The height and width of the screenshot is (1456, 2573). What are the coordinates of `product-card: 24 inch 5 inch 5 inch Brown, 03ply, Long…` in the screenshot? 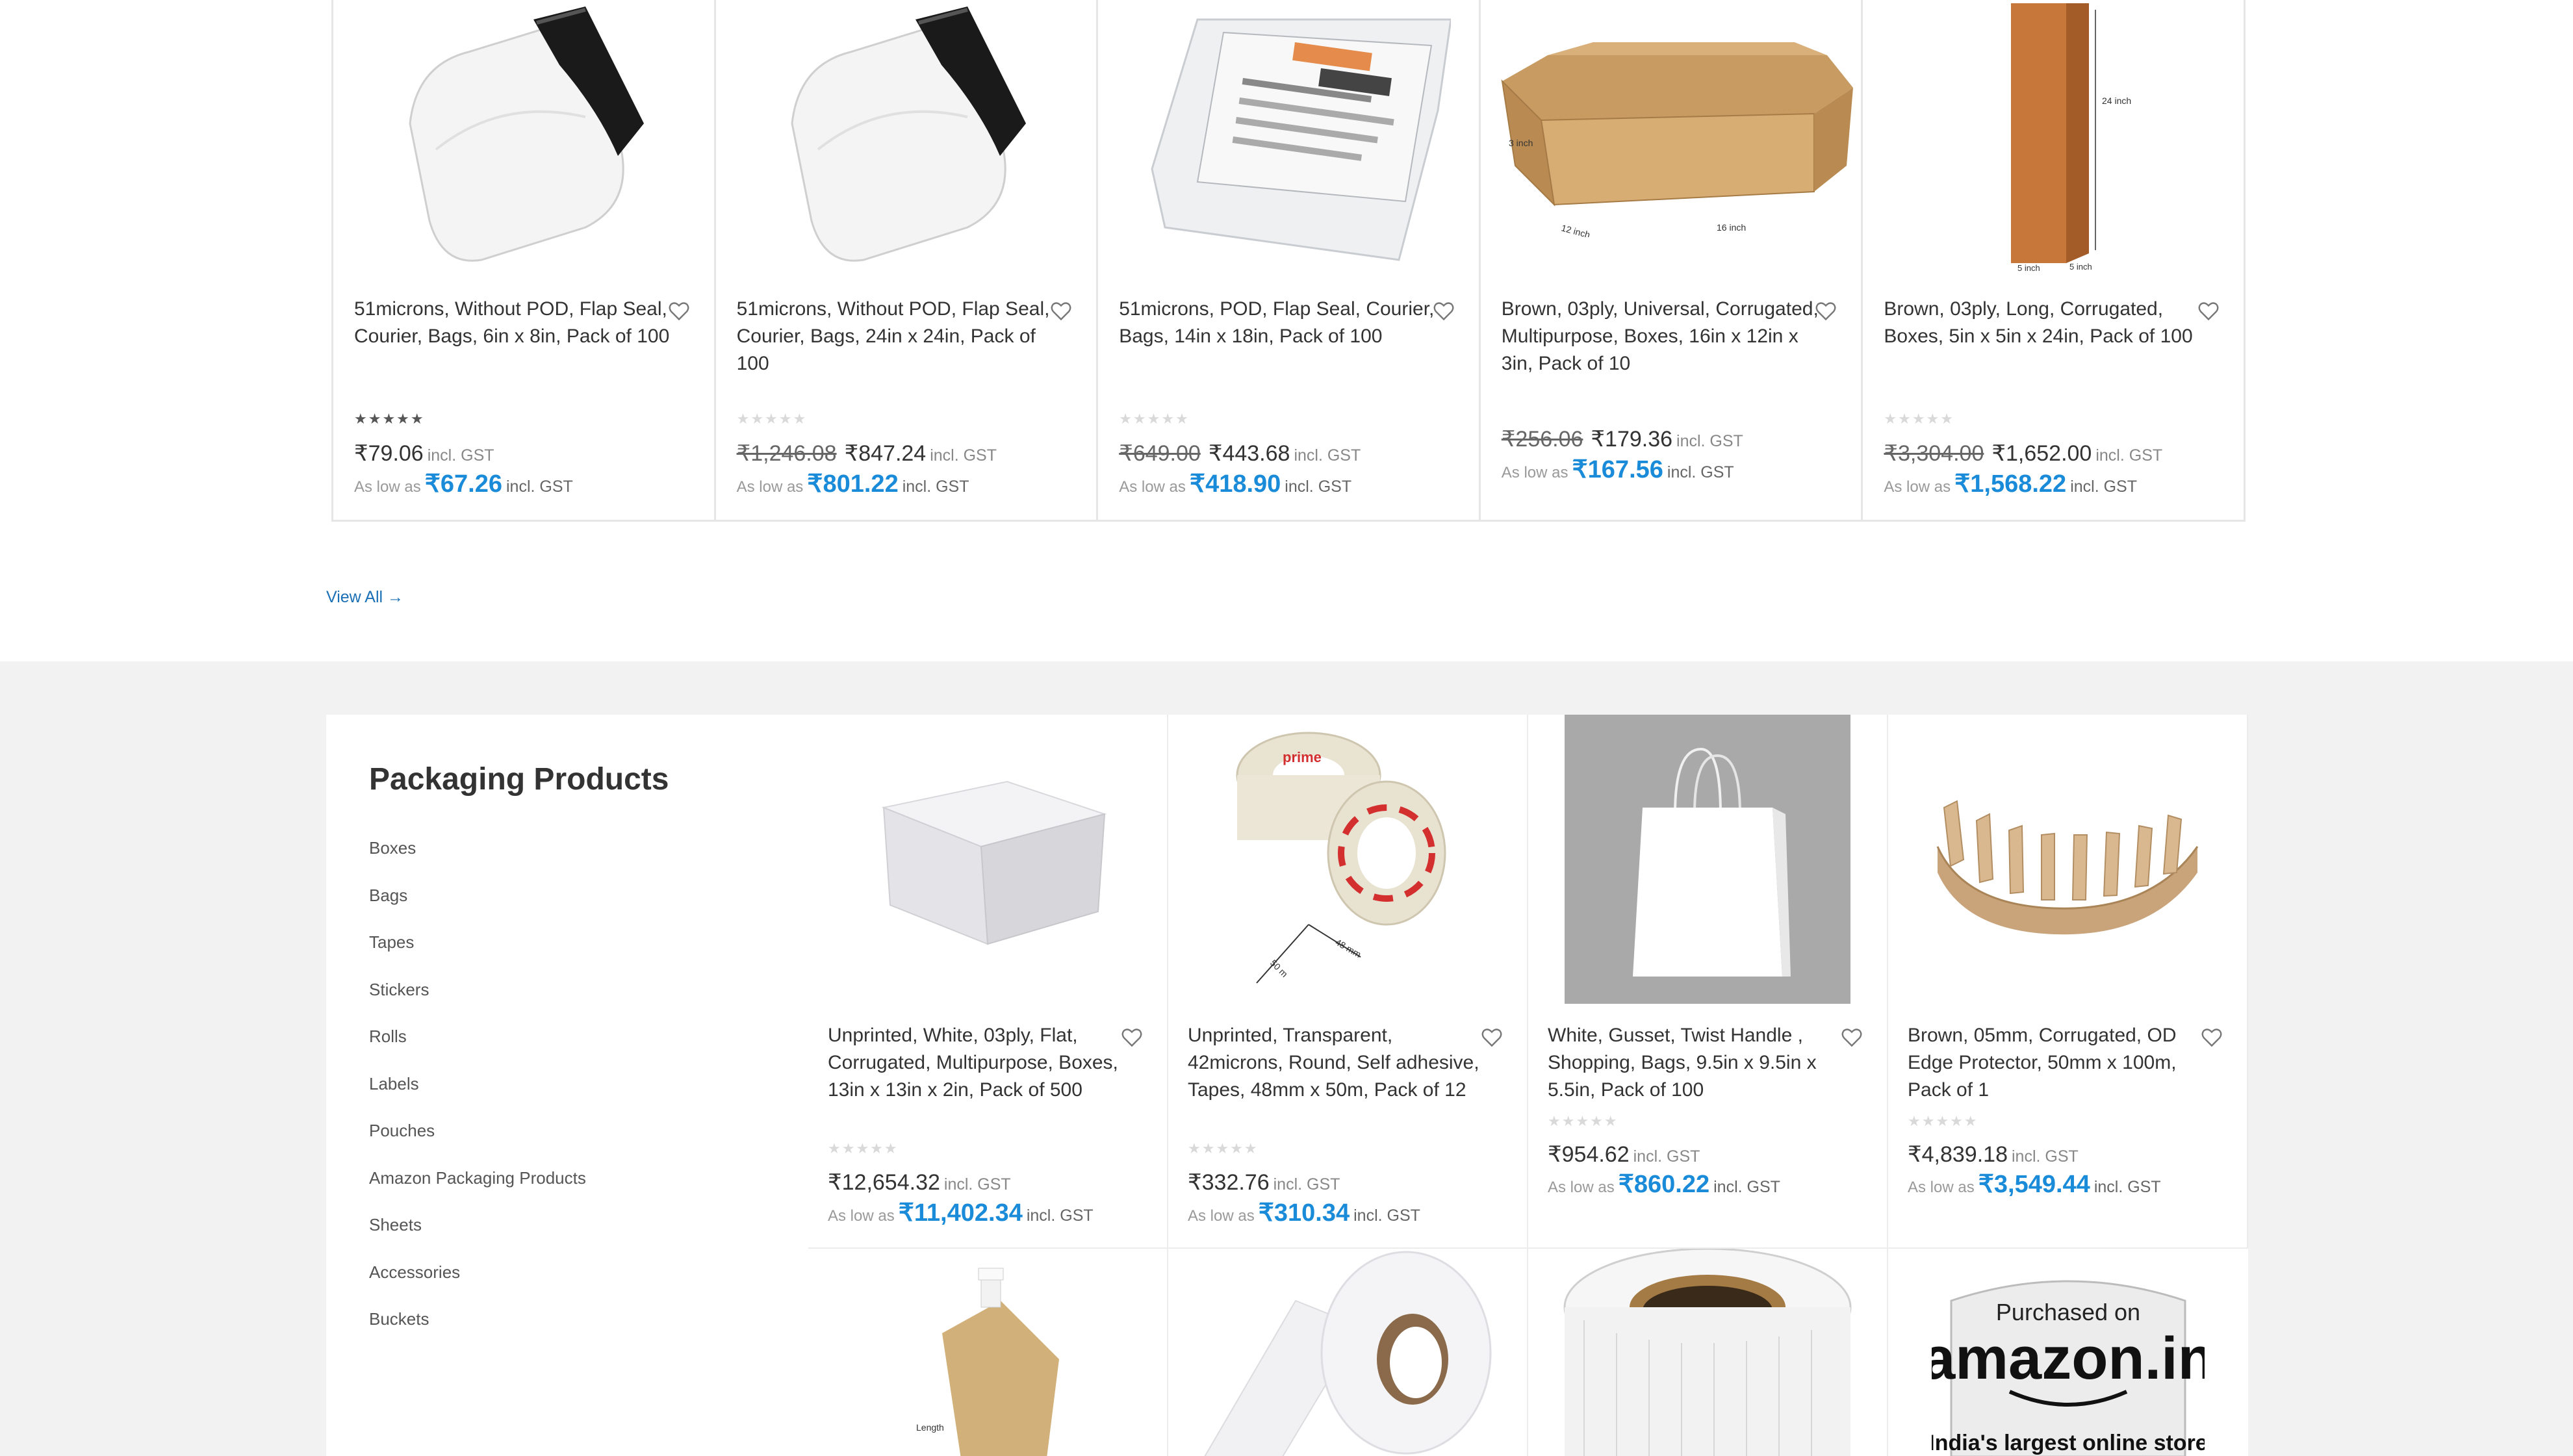 It's located at (2053, 260).